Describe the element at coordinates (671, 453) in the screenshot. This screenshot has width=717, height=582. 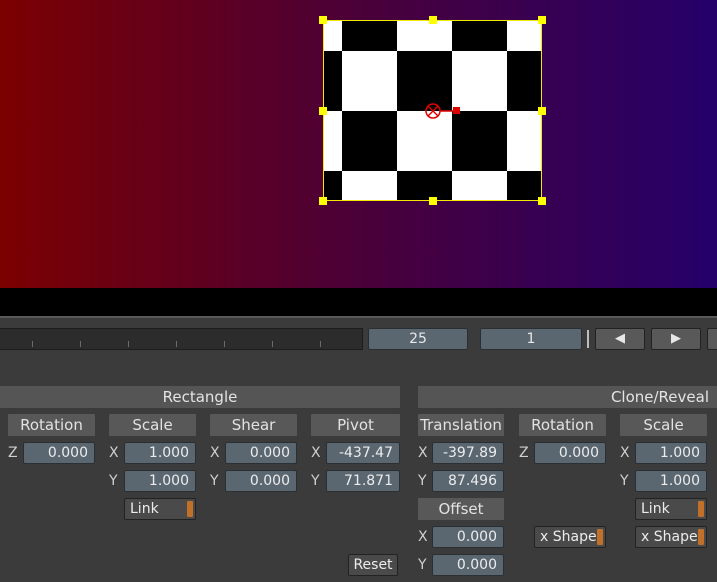
I see `clone-scale-x-field: 1.000` at that location.